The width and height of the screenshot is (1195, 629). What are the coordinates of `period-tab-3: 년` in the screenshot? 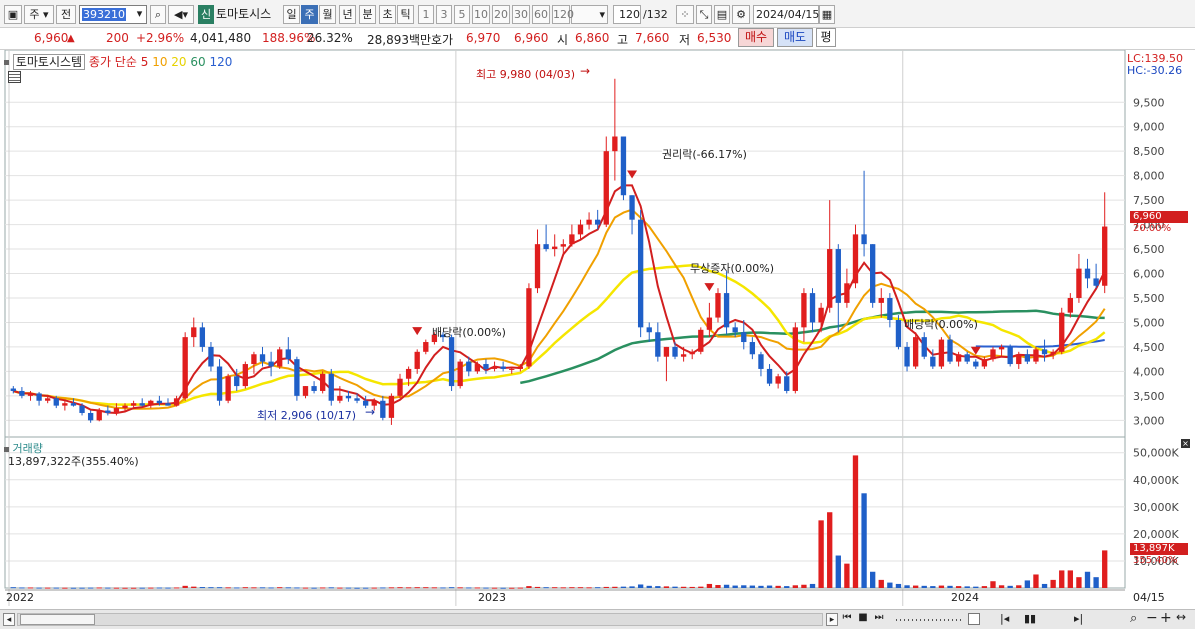 It's located at (347, 14).